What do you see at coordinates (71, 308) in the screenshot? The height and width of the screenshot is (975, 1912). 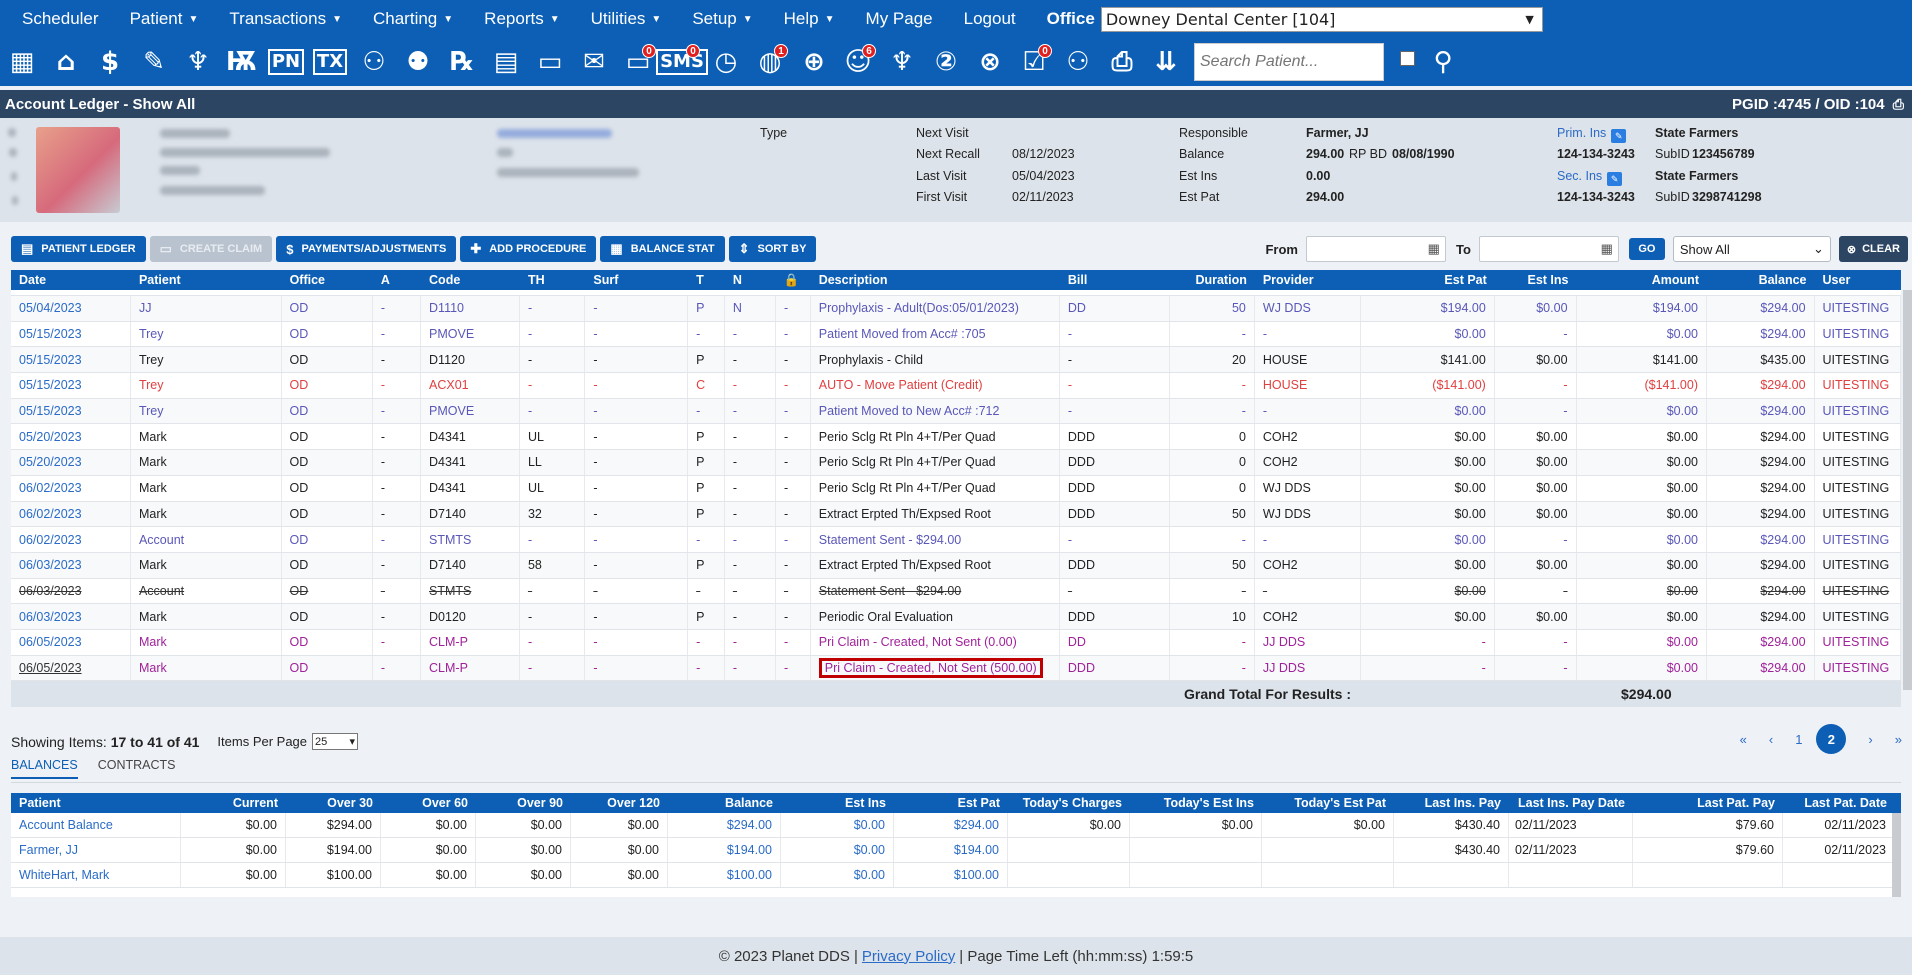 I see `date-link: 05/04/2023` at bounding box center [71, 308].